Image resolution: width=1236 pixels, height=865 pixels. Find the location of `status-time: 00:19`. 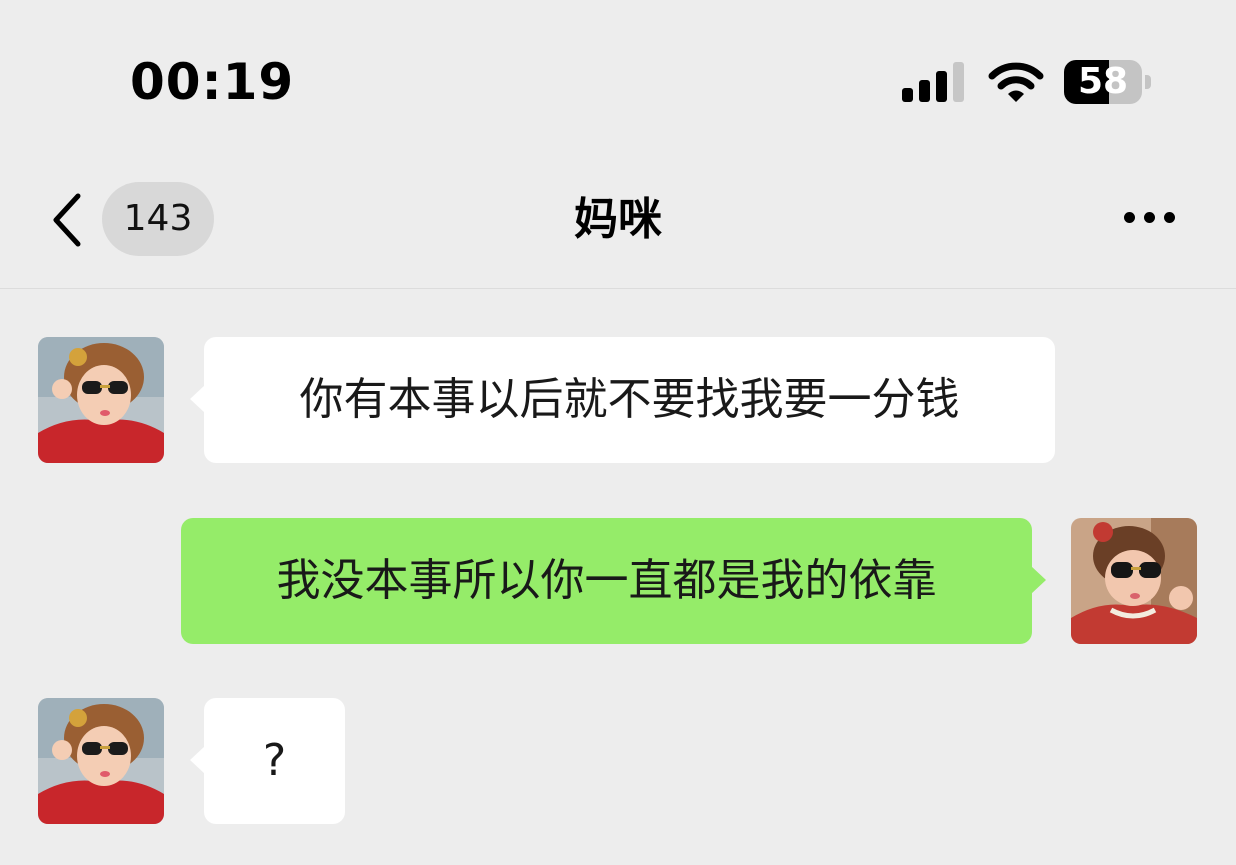

status-time: 00:19 is located at coordinates (212, 82).